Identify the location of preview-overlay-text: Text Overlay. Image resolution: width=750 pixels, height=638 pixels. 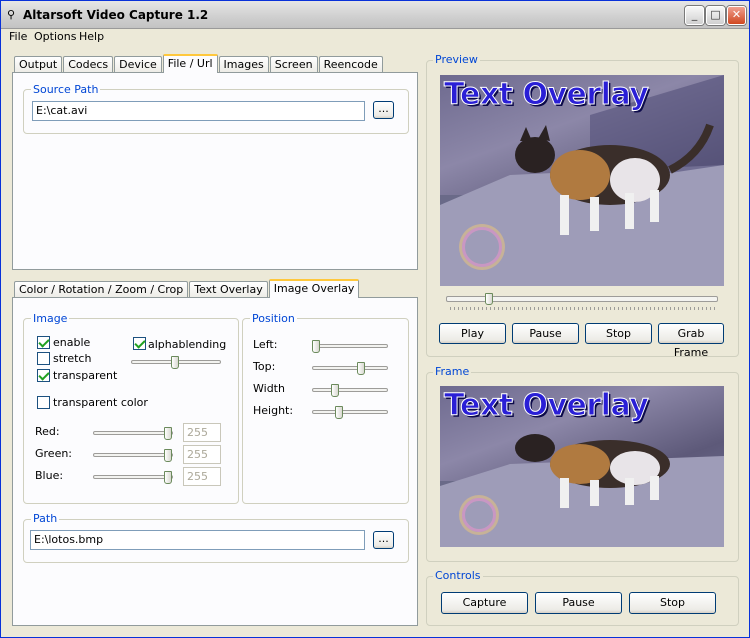
(546, 95).